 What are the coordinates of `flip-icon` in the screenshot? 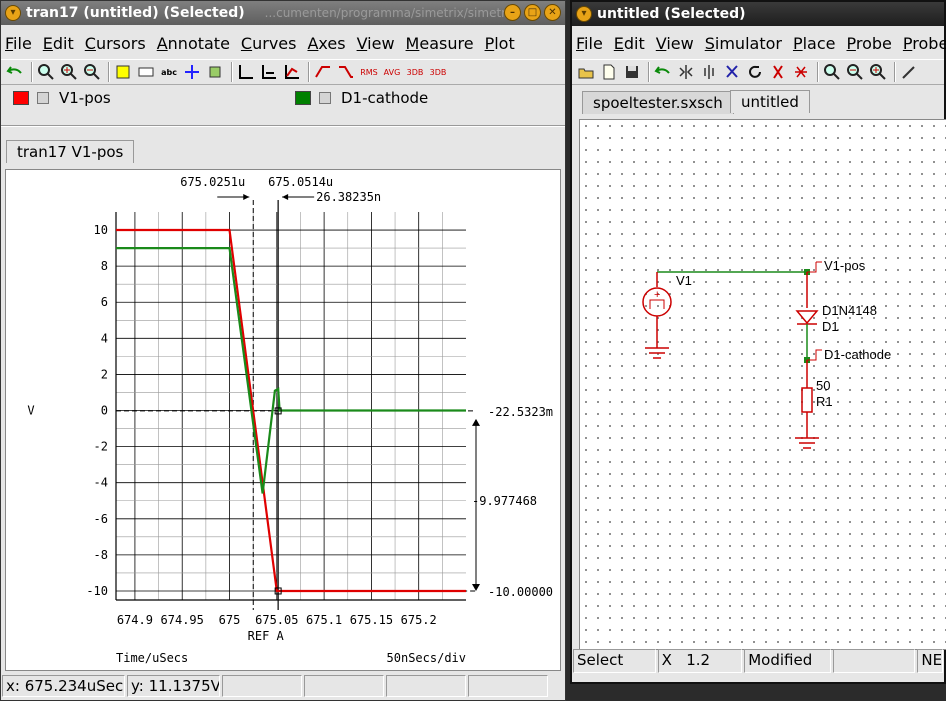 It's located at (686, 72).